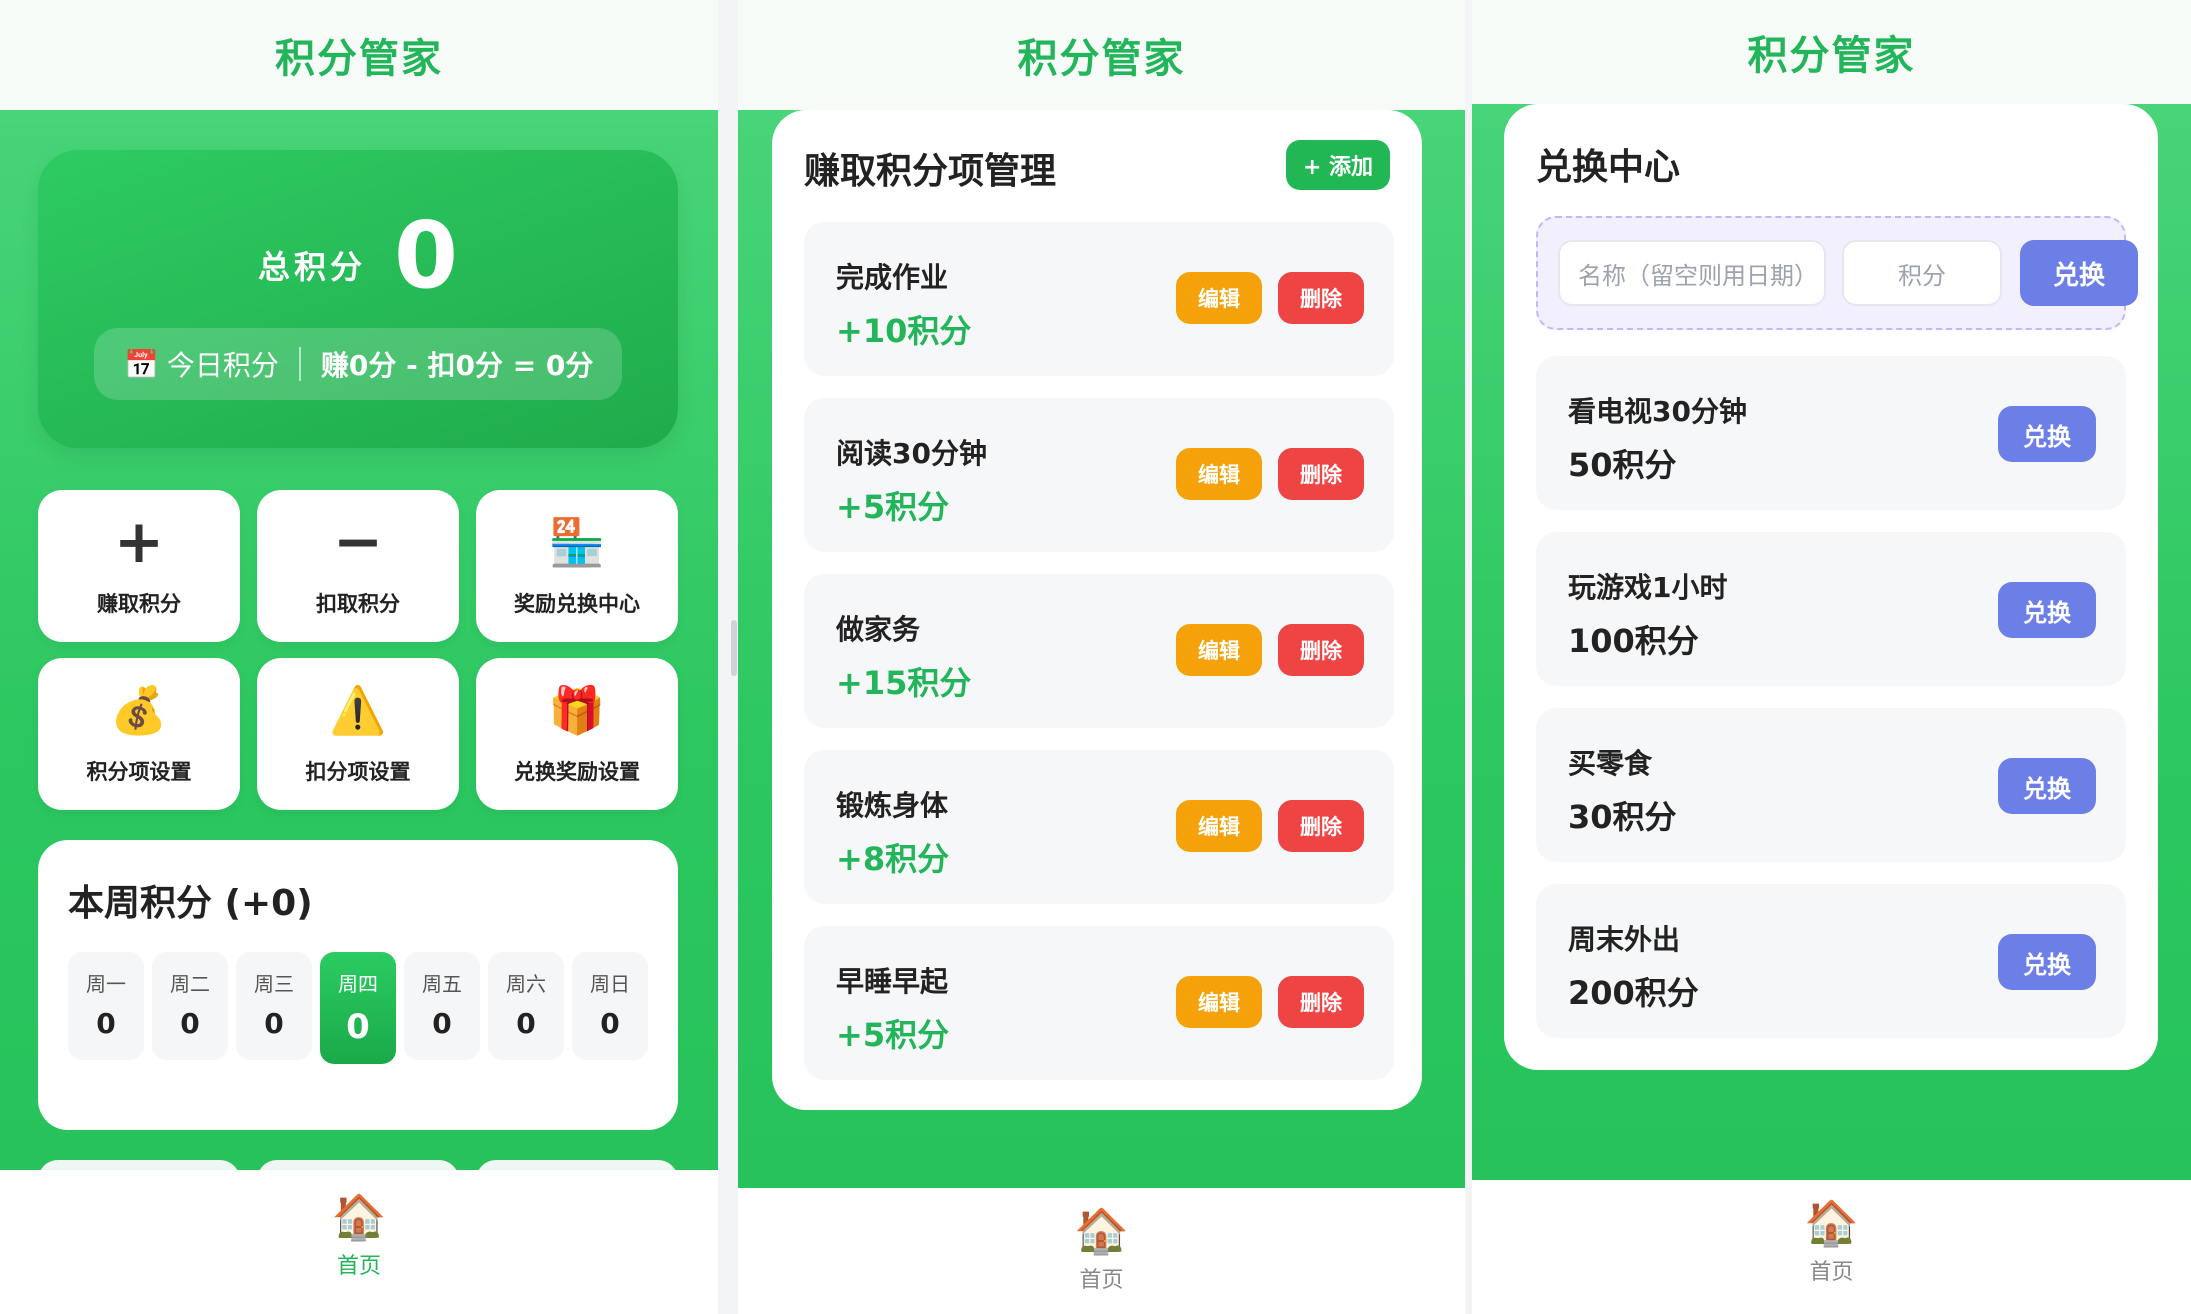 The height and width of the screenshot is (1314, 2191). Describe the element at coordinates (190, 903) in the screenshot. I see `weekly-points-title: 本周积分 (+0)` at that location.